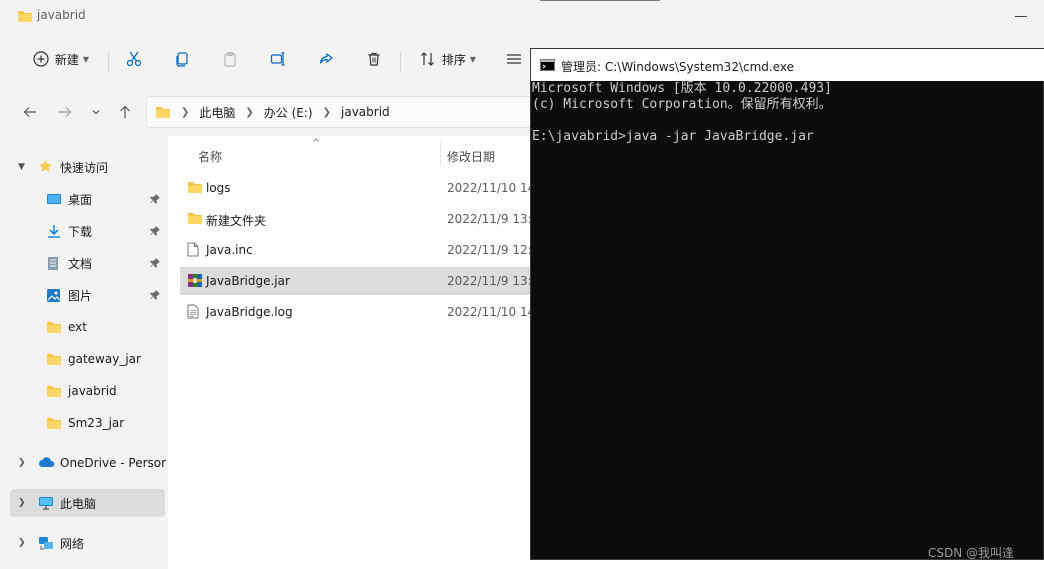 The height and width of the screenshot is (569, 1044). Describe the element at coordinates (682, 104) in the screenshot. I see `console-line: (c) Microsoft Corporation。保留所有权利。` at that location.